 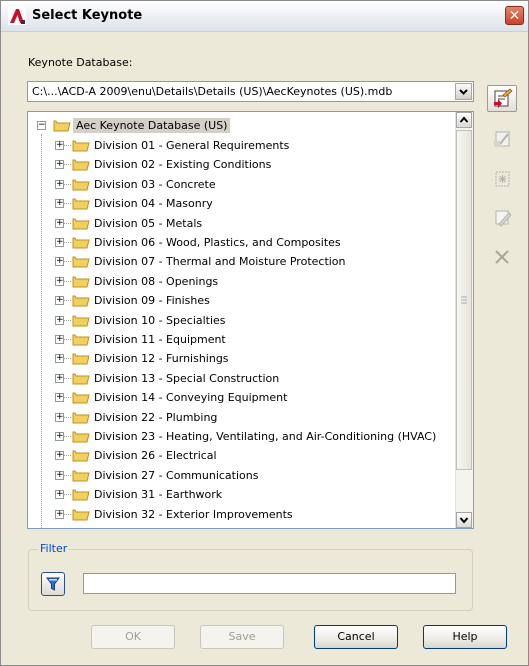 I want to click on tree-item: + Division 12 - Furnishings, so click(x=243, y=358).